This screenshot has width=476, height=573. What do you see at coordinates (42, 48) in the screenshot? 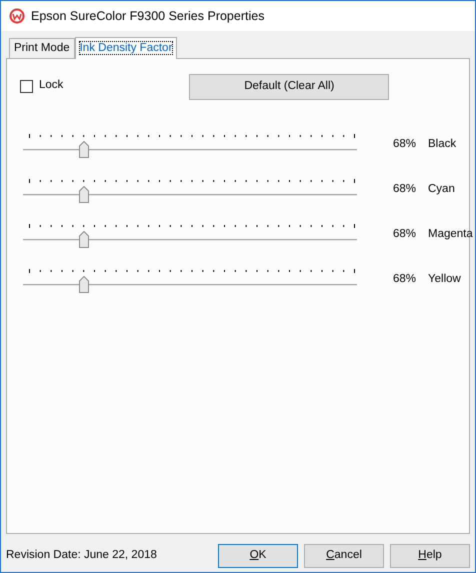
I see `tab: Print Mode` at bounding box center [42, 48].